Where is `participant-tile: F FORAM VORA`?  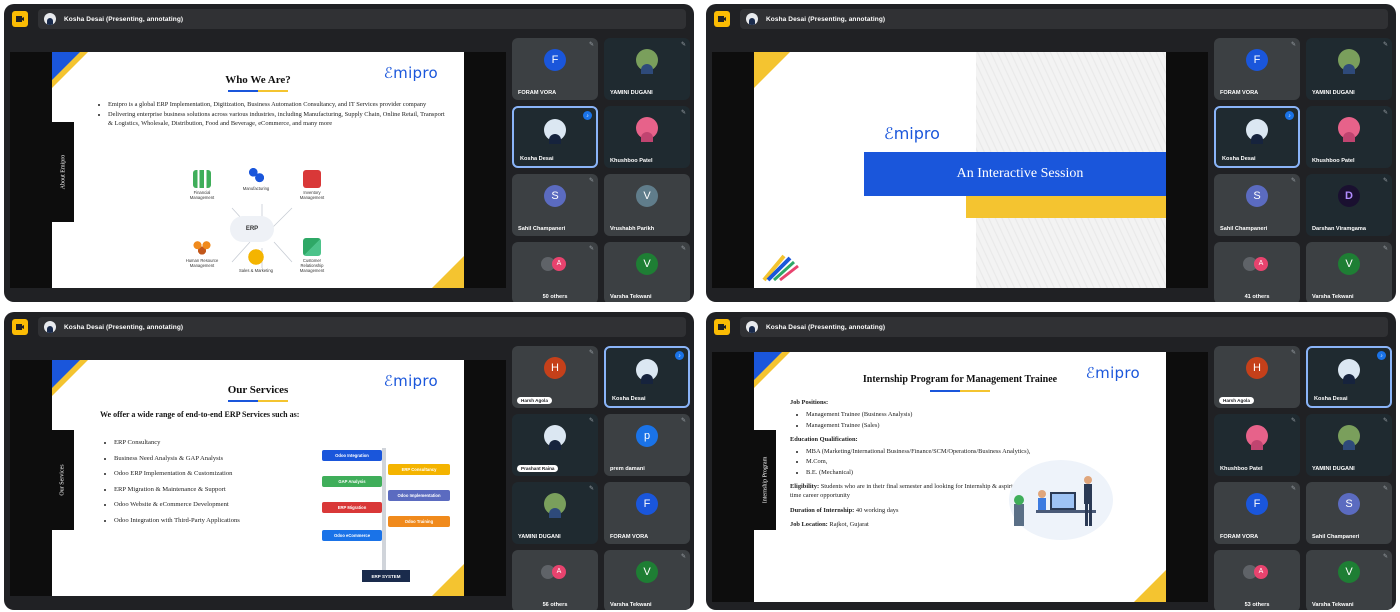
participant-tile: F FORAM VORA is located at coordinates (647, 513).